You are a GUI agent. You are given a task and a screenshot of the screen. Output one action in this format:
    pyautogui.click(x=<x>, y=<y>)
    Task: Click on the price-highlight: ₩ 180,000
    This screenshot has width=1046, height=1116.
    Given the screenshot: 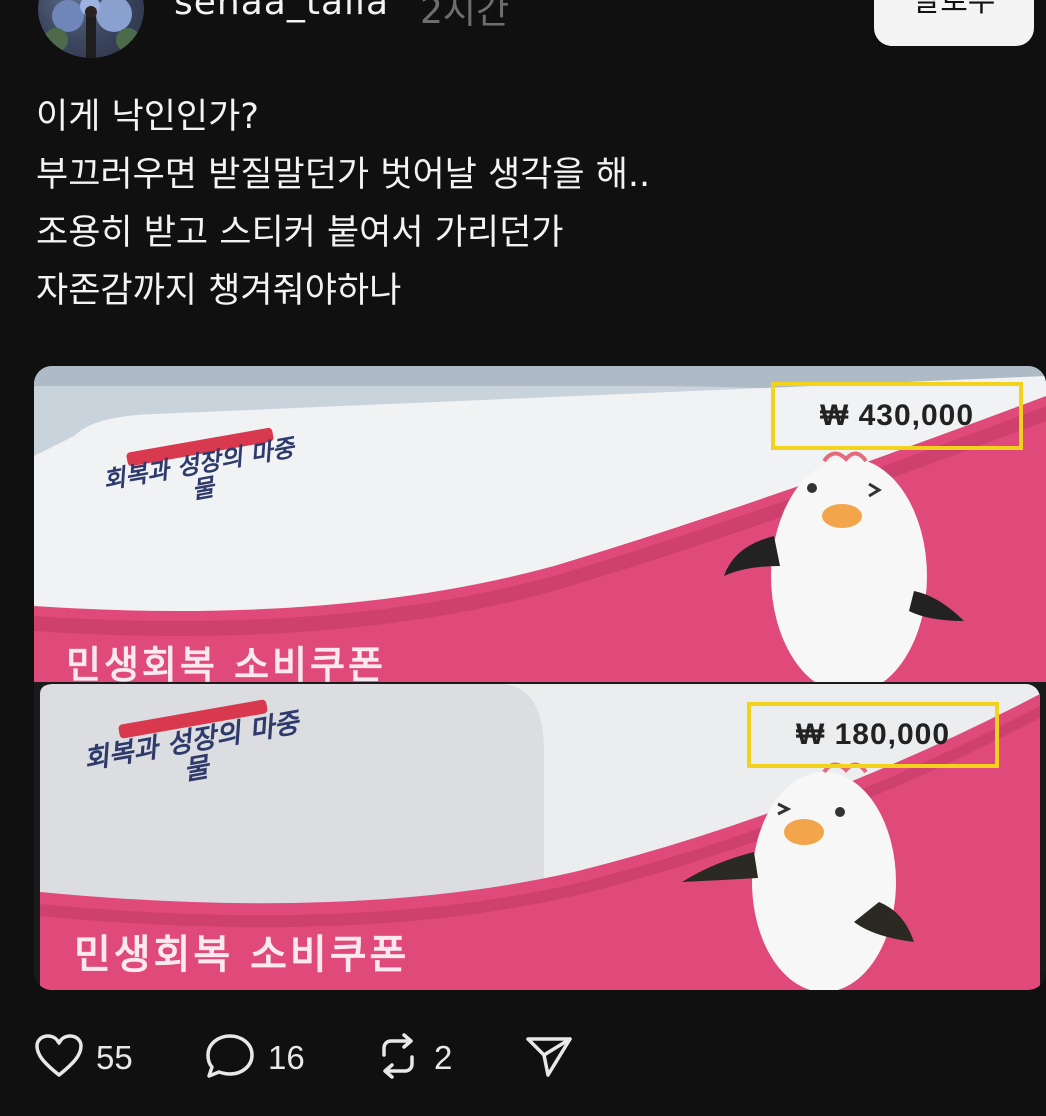 What is the action you would take?
    pyautogui.click(x=873, y=735)
    